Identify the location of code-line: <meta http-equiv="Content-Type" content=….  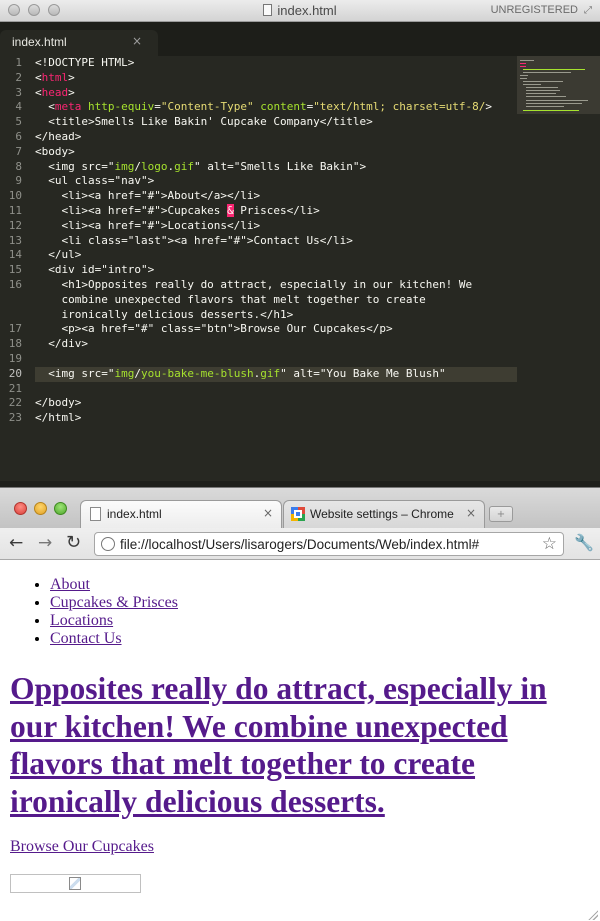
(276, 107).